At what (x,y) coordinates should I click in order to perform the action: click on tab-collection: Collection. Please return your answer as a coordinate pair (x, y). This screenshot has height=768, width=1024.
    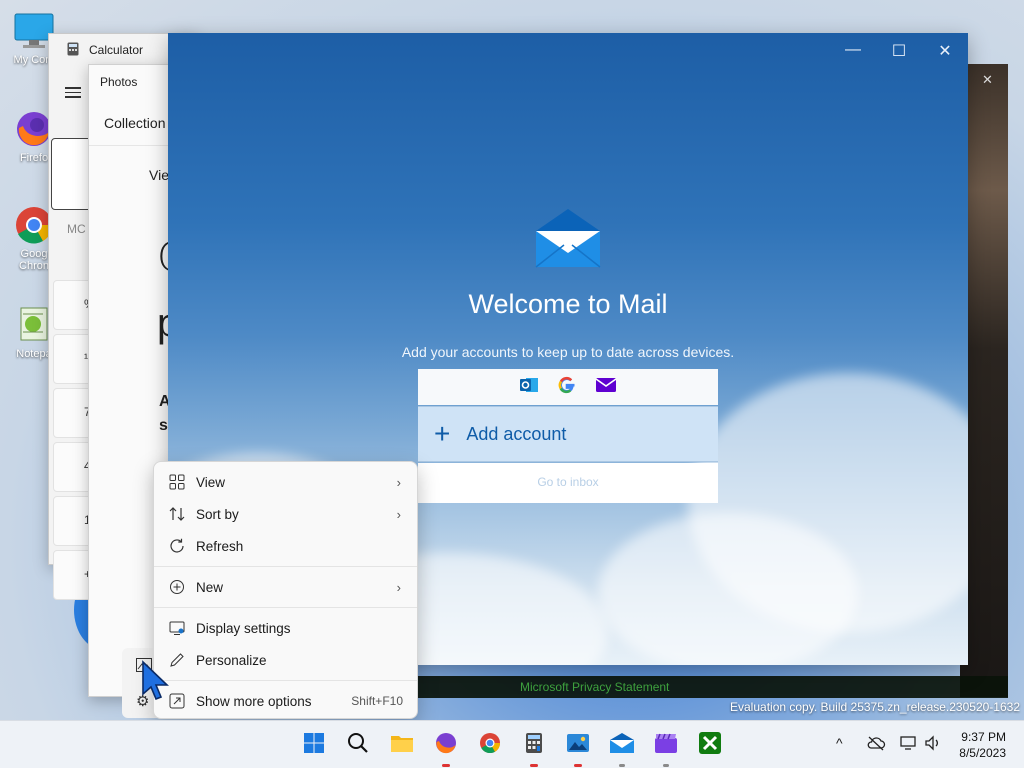
    Looking at the image, I should click on (134, 123).